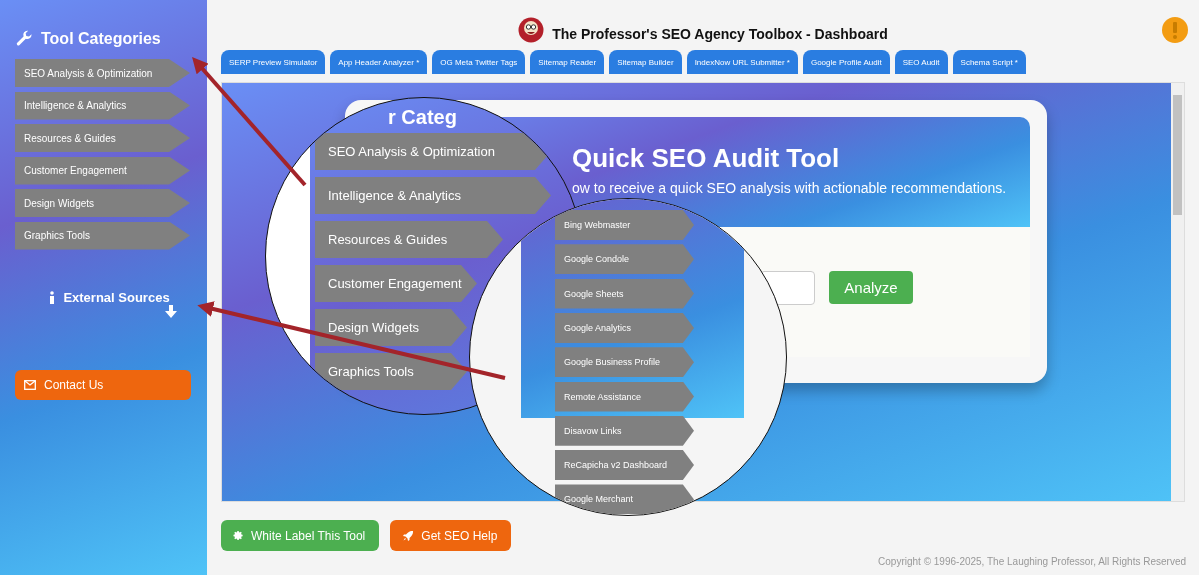 The width and height of the screenshot is (1199, 575). What do you see at coordinates (300, 535) in the screenshot?
I see `branding-button: White Label This Tool` at bounding box center [300, 535].